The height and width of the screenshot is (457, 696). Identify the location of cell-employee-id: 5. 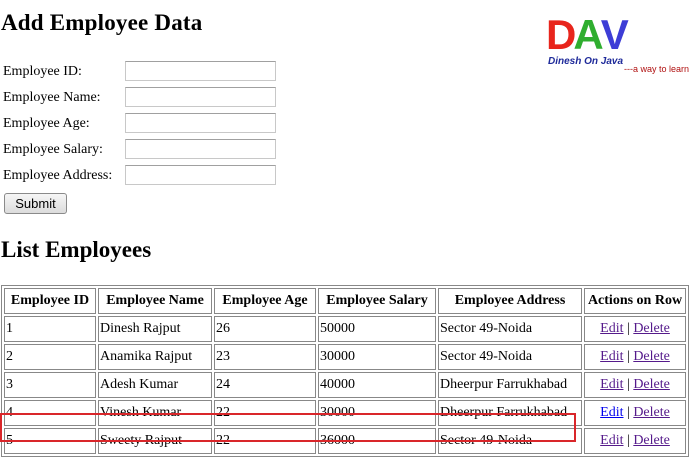
(50, 441).